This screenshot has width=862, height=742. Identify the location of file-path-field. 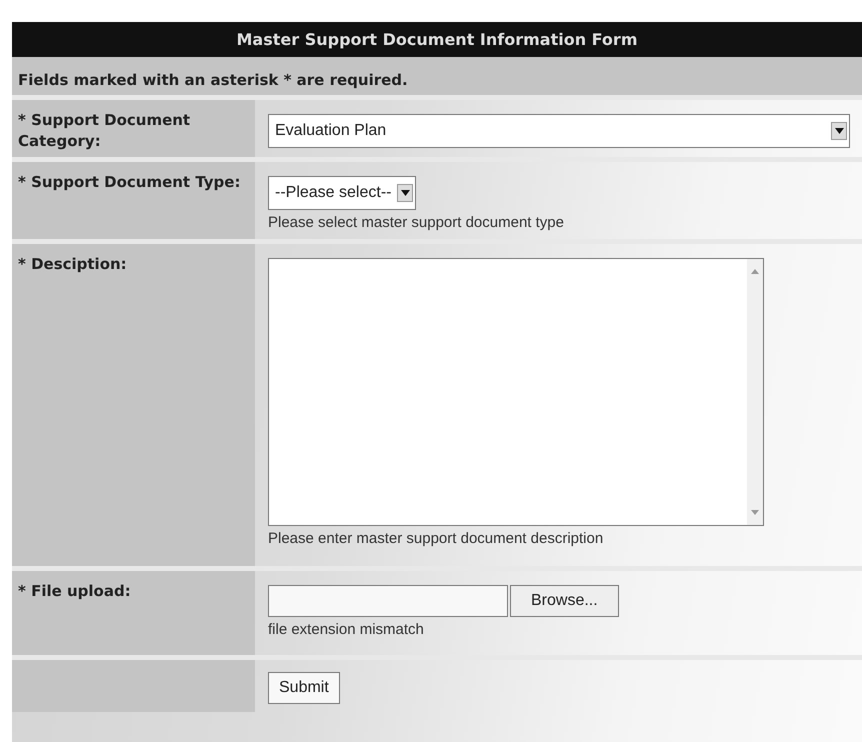
(388, 601).